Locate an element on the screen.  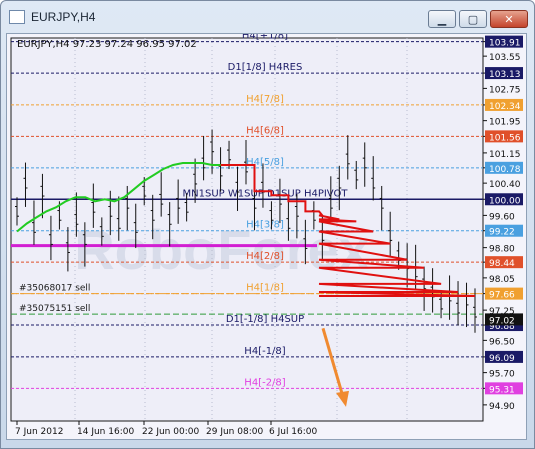
y-axis-level-label: 100.78 is located at coordinates (505, 170).